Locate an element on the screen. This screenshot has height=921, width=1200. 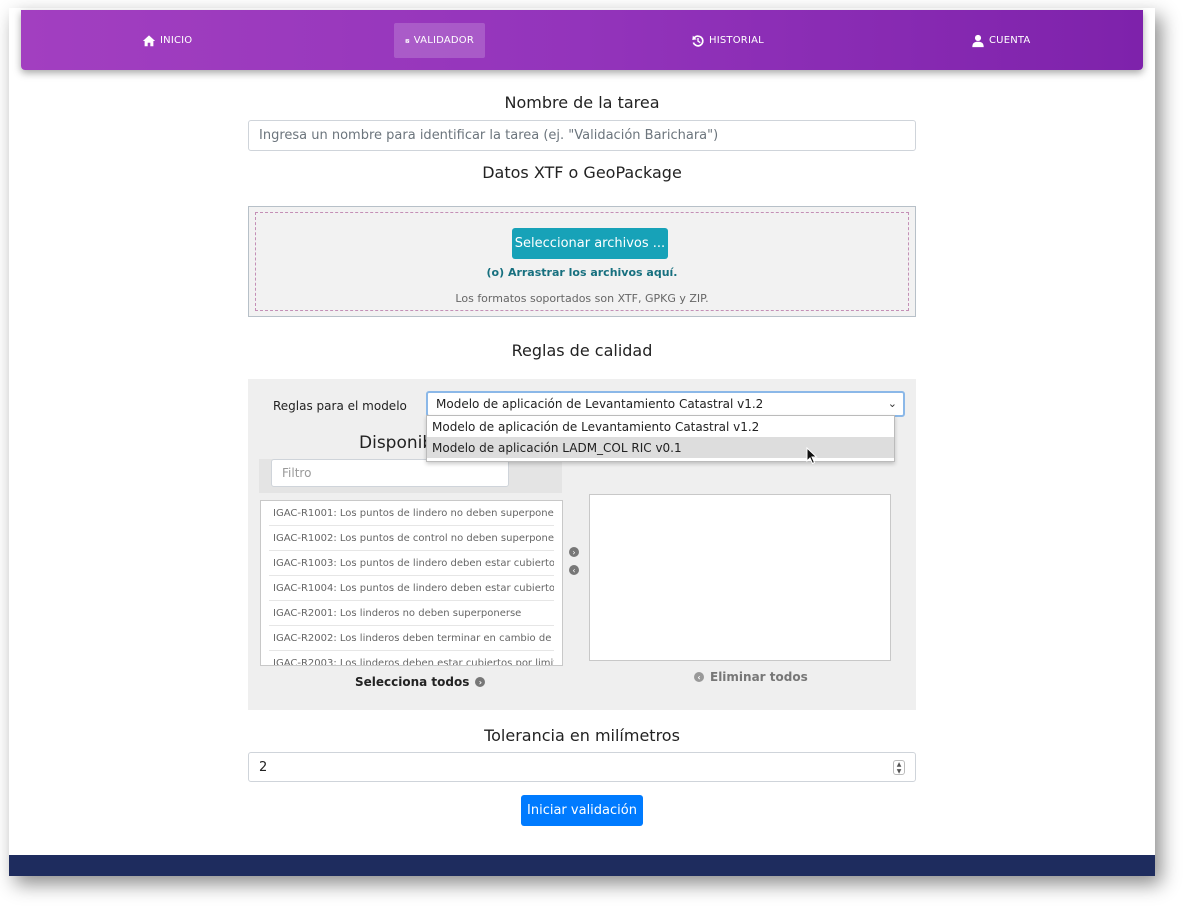
arrow-left-circle-icon: ‹ is located at coordinates (699, 677).